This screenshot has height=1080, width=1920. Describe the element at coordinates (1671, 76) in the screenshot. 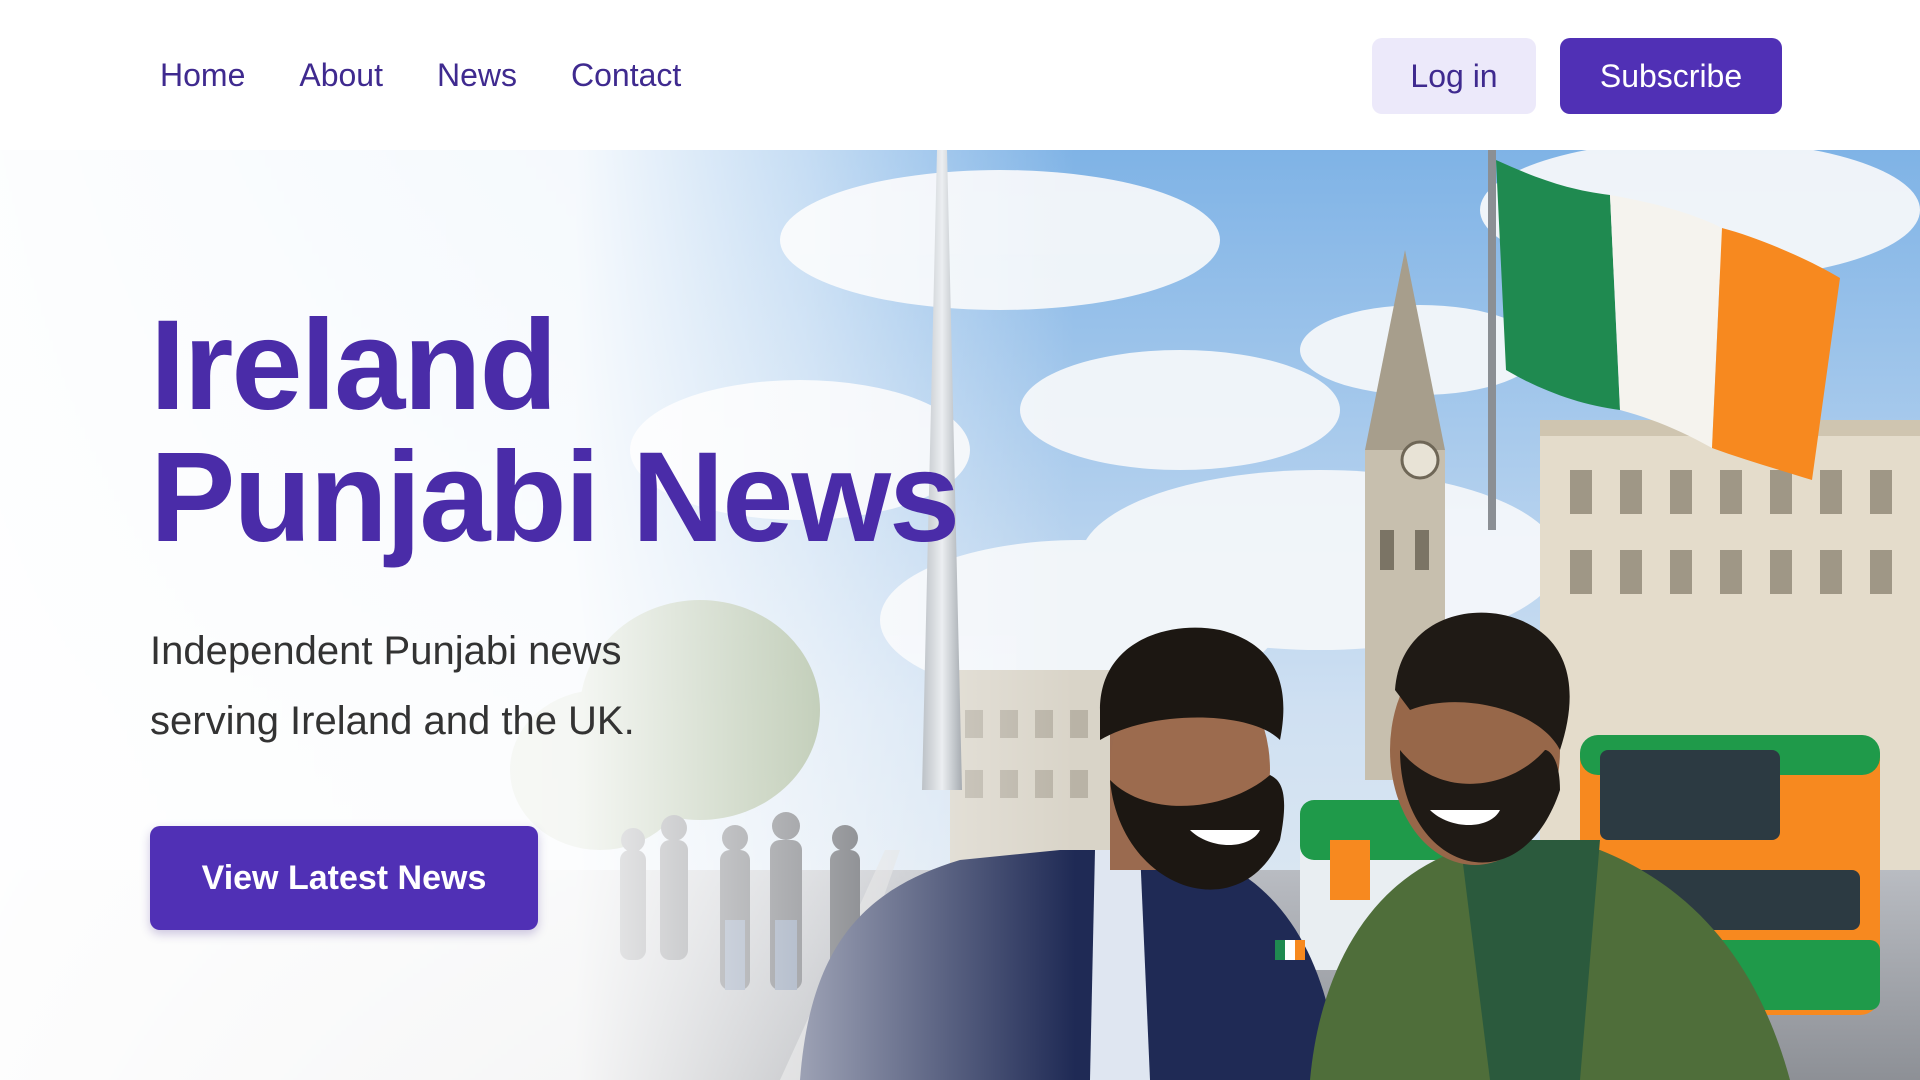

I see `subscribe-button: Subscribe` at that location.